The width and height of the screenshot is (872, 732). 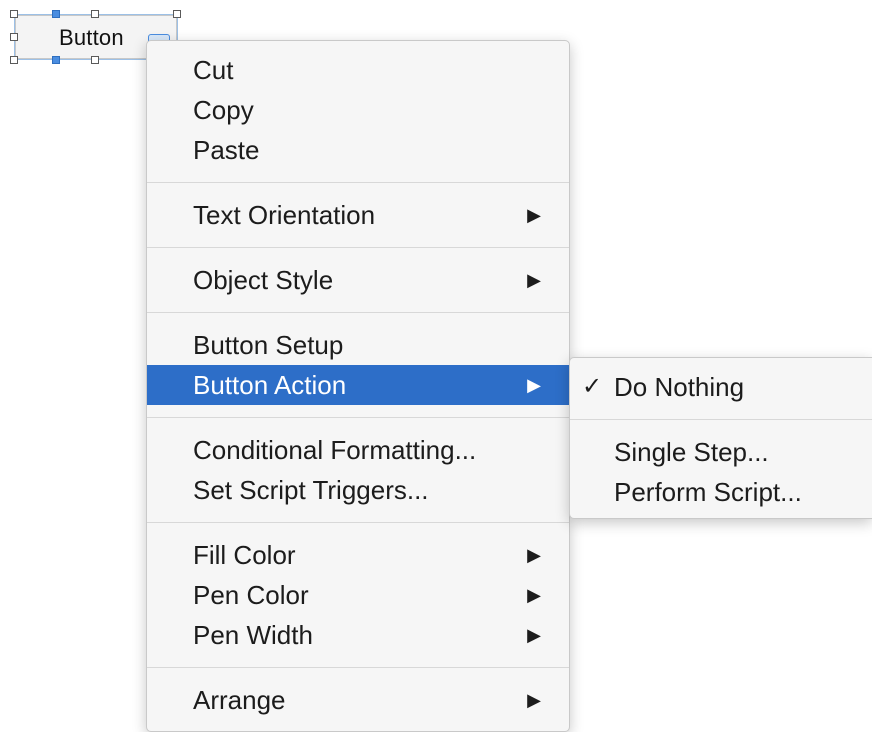 What do you see at coordinates (56, 60) in the screenshot?
I see `resize-handle-bottom-anchor` at bounding box center [56, 60].